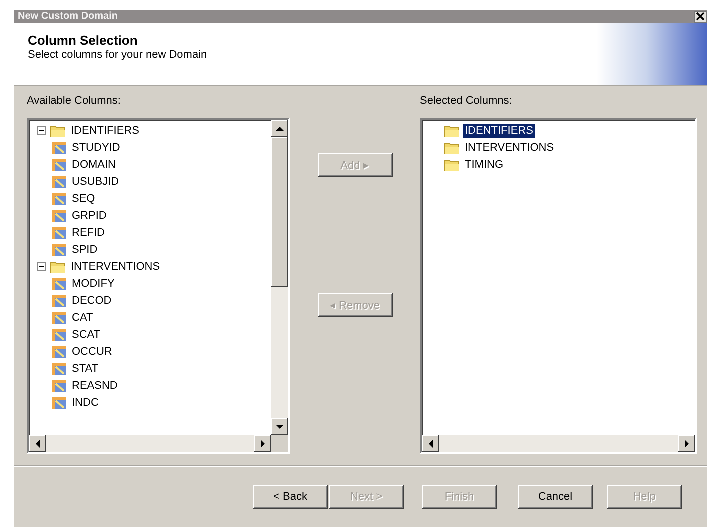 Image resolution: width=707 pixels, height=527 pixels. Describe the element at coordinates (484, 165) in the screenshot. I see `tree-item: TIMING` at that location.